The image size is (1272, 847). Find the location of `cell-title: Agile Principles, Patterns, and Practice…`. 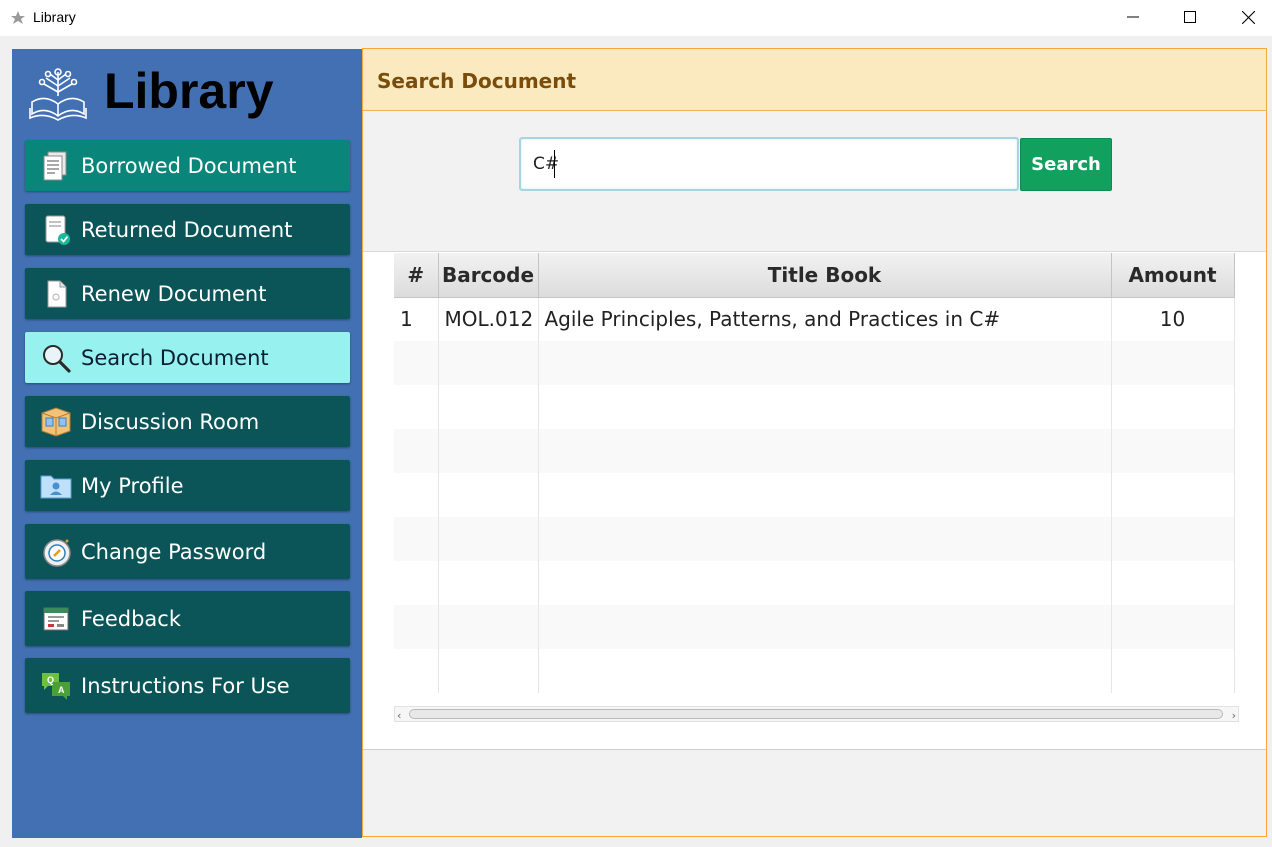

cell-title: Agile Principles, Patterns, and Practice… is located at coordinates (825, 319).